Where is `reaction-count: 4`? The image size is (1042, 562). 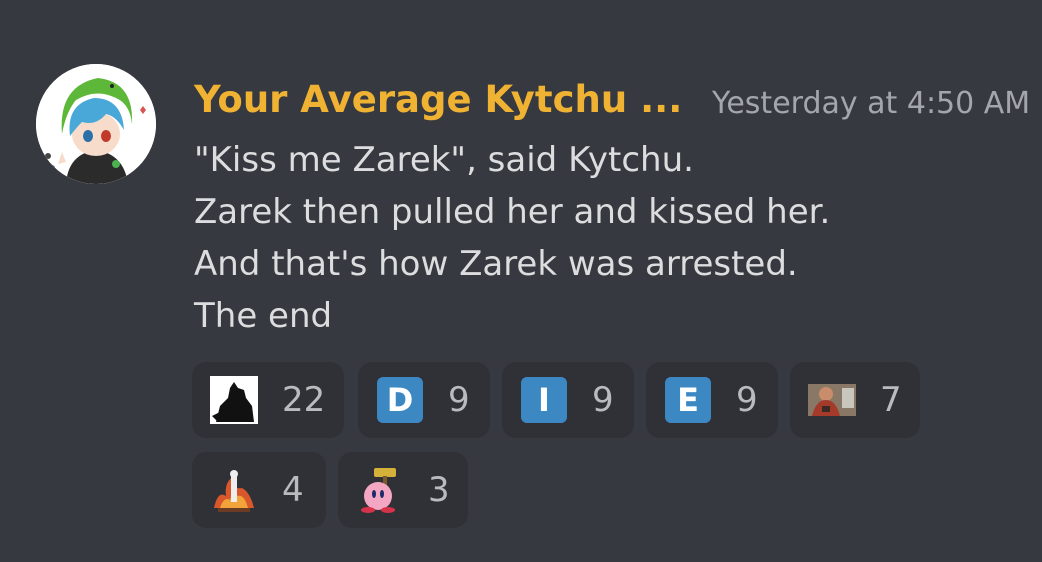 reaction-count: 4 is located at coordinates (293, 490).